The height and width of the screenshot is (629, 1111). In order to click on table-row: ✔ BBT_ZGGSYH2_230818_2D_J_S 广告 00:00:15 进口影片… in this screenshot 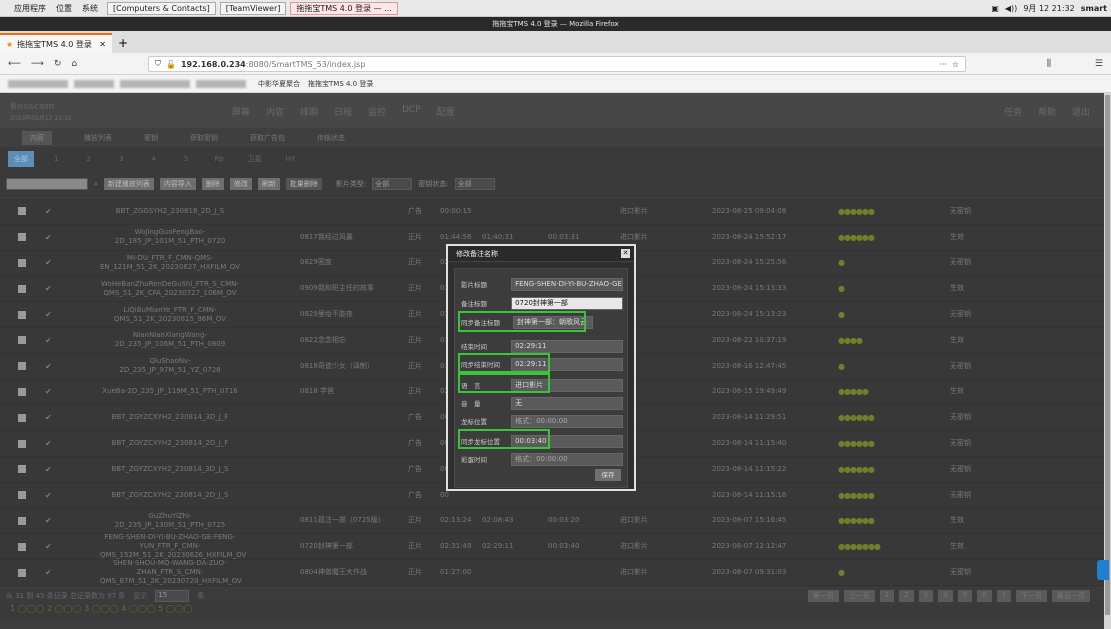, I will do `click(552, 212)`.